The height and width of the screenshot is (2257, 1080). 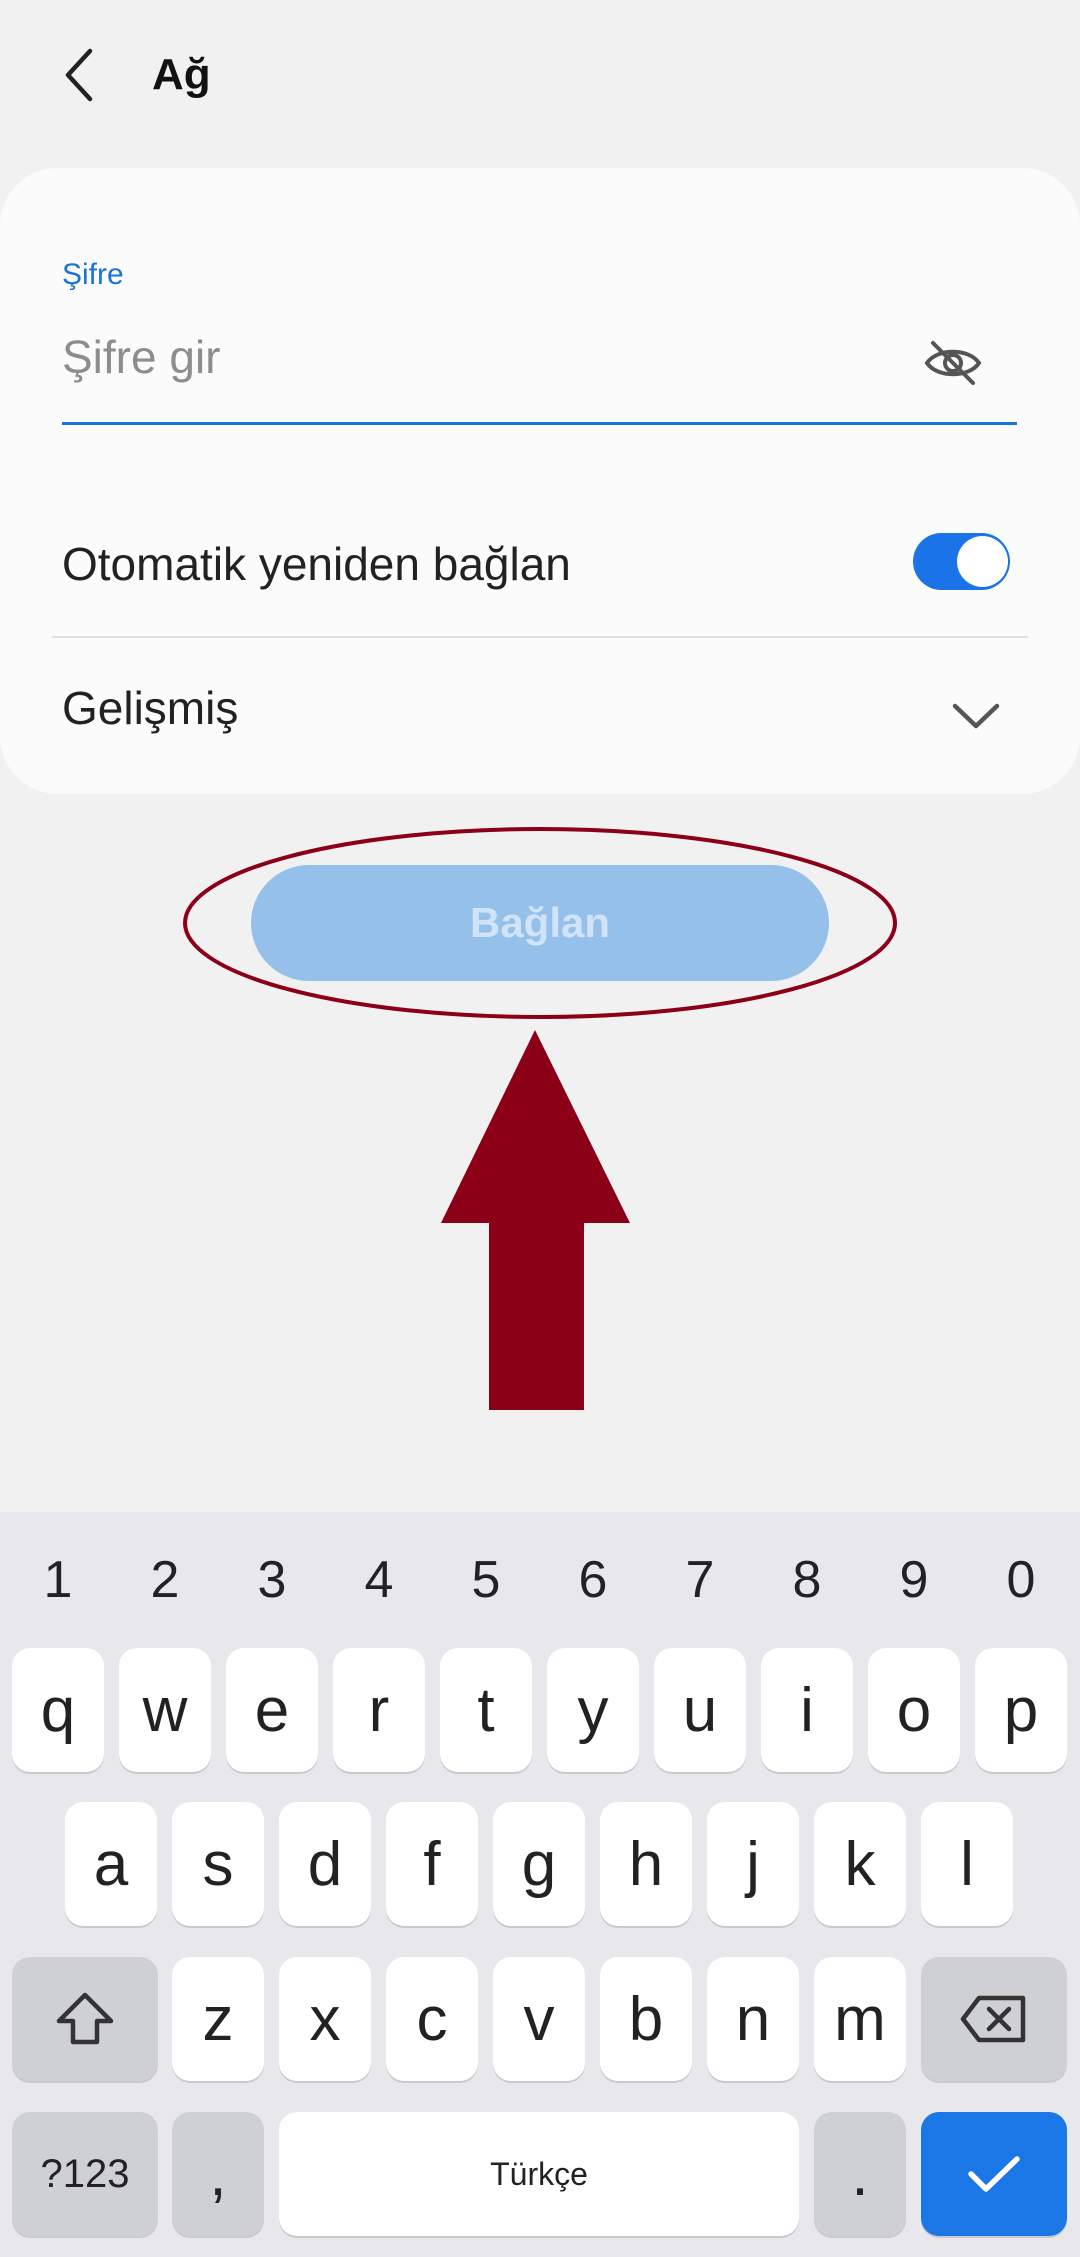 I want to click on highlight-ellipse, so click(x=540, y=923).